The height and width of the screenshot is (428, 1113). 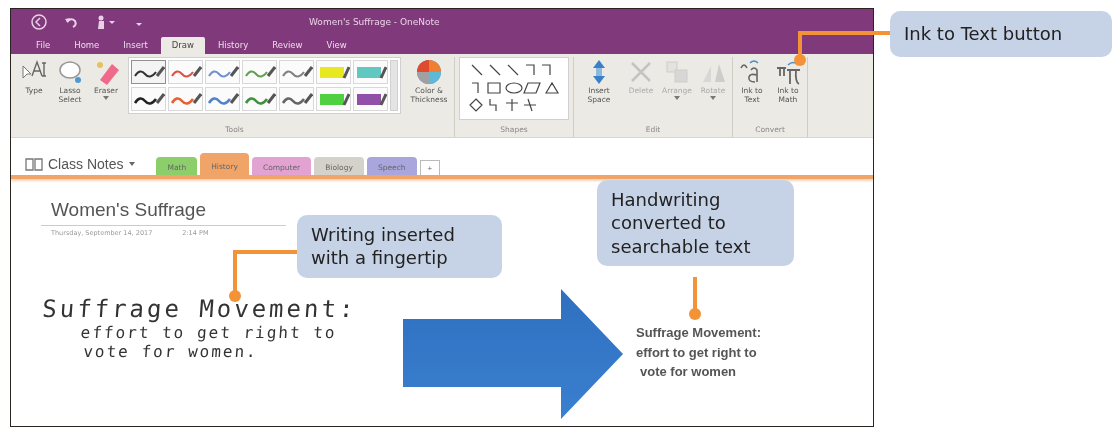 I want to click on ribbon-tab: Insert, so click(x=135, y=45).